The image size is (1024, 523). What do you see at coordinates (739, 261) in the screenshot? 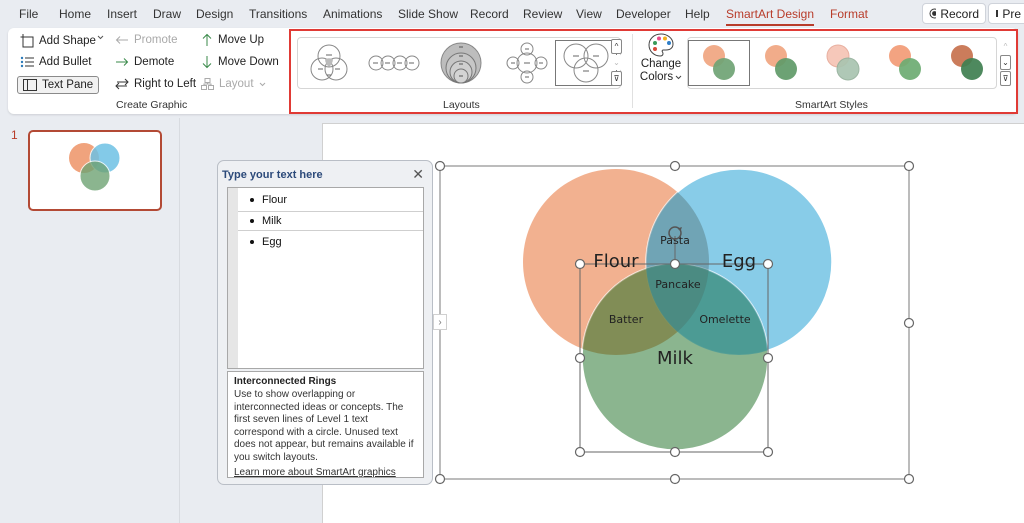
I see `label-egg: Egg` at bounding box center [739, 261].